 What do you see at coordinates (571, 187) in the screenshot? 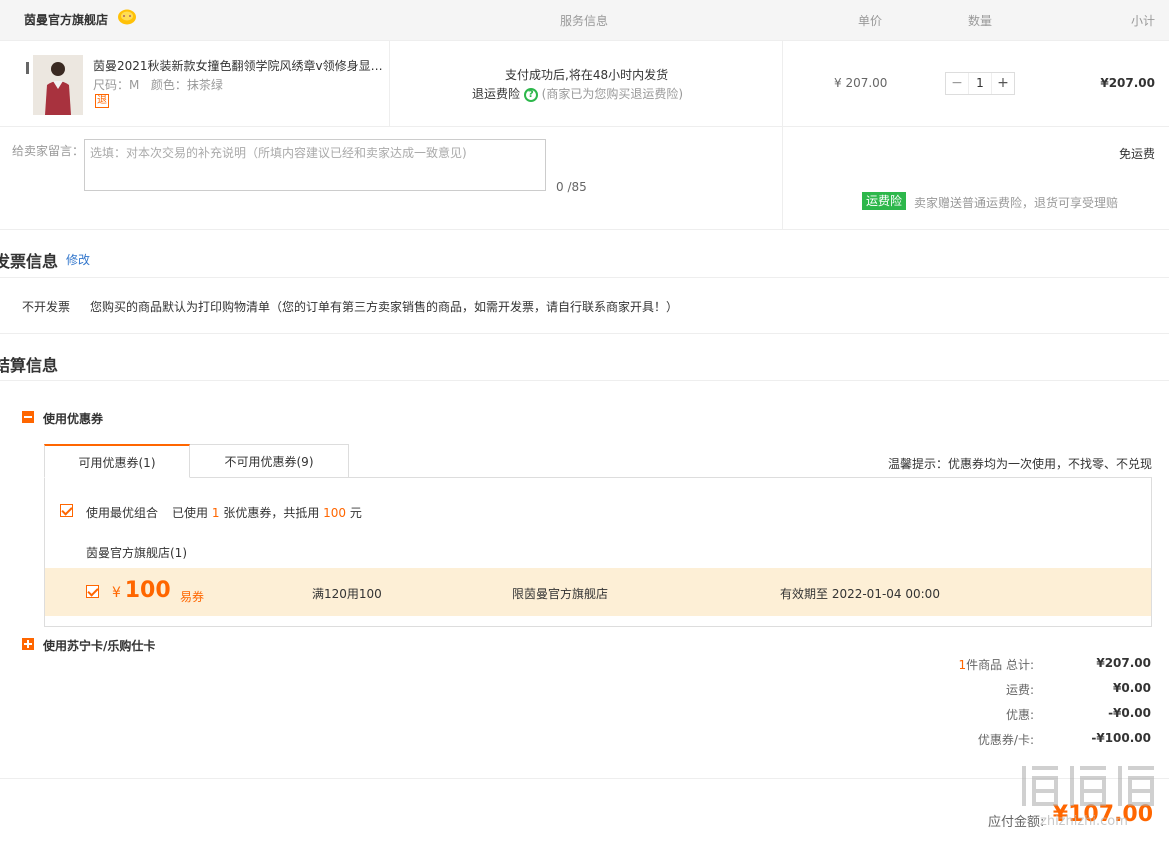
I see `message-counter: 0 /85` at bounding box center [571, 187].